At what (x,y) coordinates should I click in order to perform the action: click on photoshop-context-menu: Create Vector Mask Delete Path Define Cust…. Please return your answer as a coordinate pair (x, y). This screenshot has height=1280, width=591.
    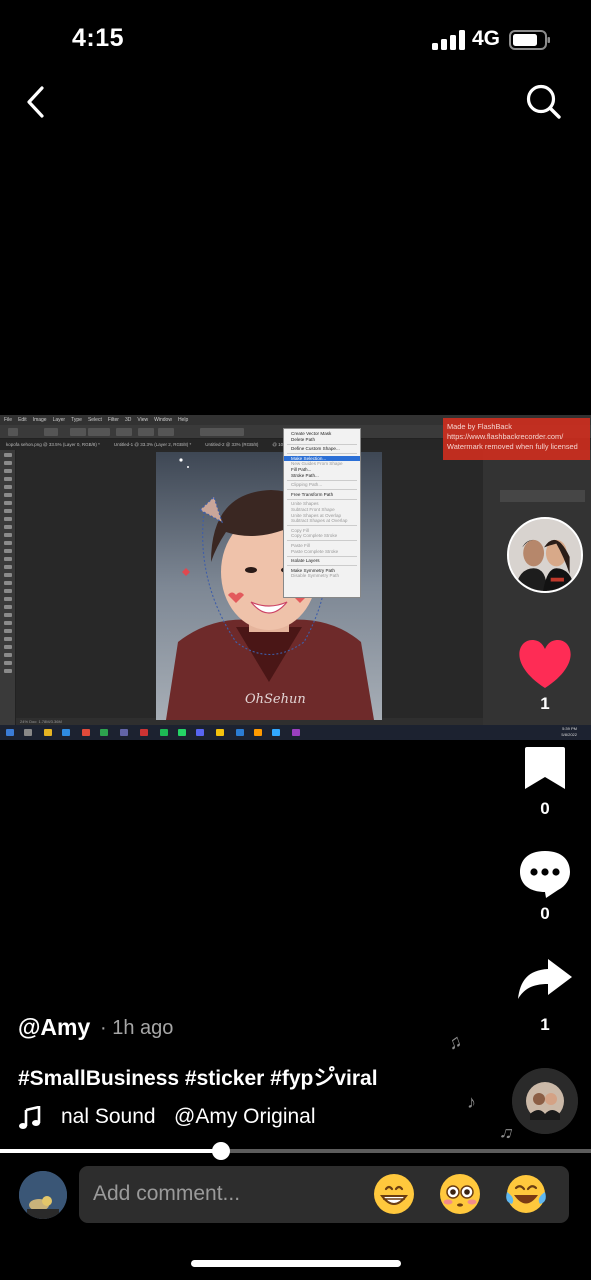
    Looking at the image, I should click on (322, 513).